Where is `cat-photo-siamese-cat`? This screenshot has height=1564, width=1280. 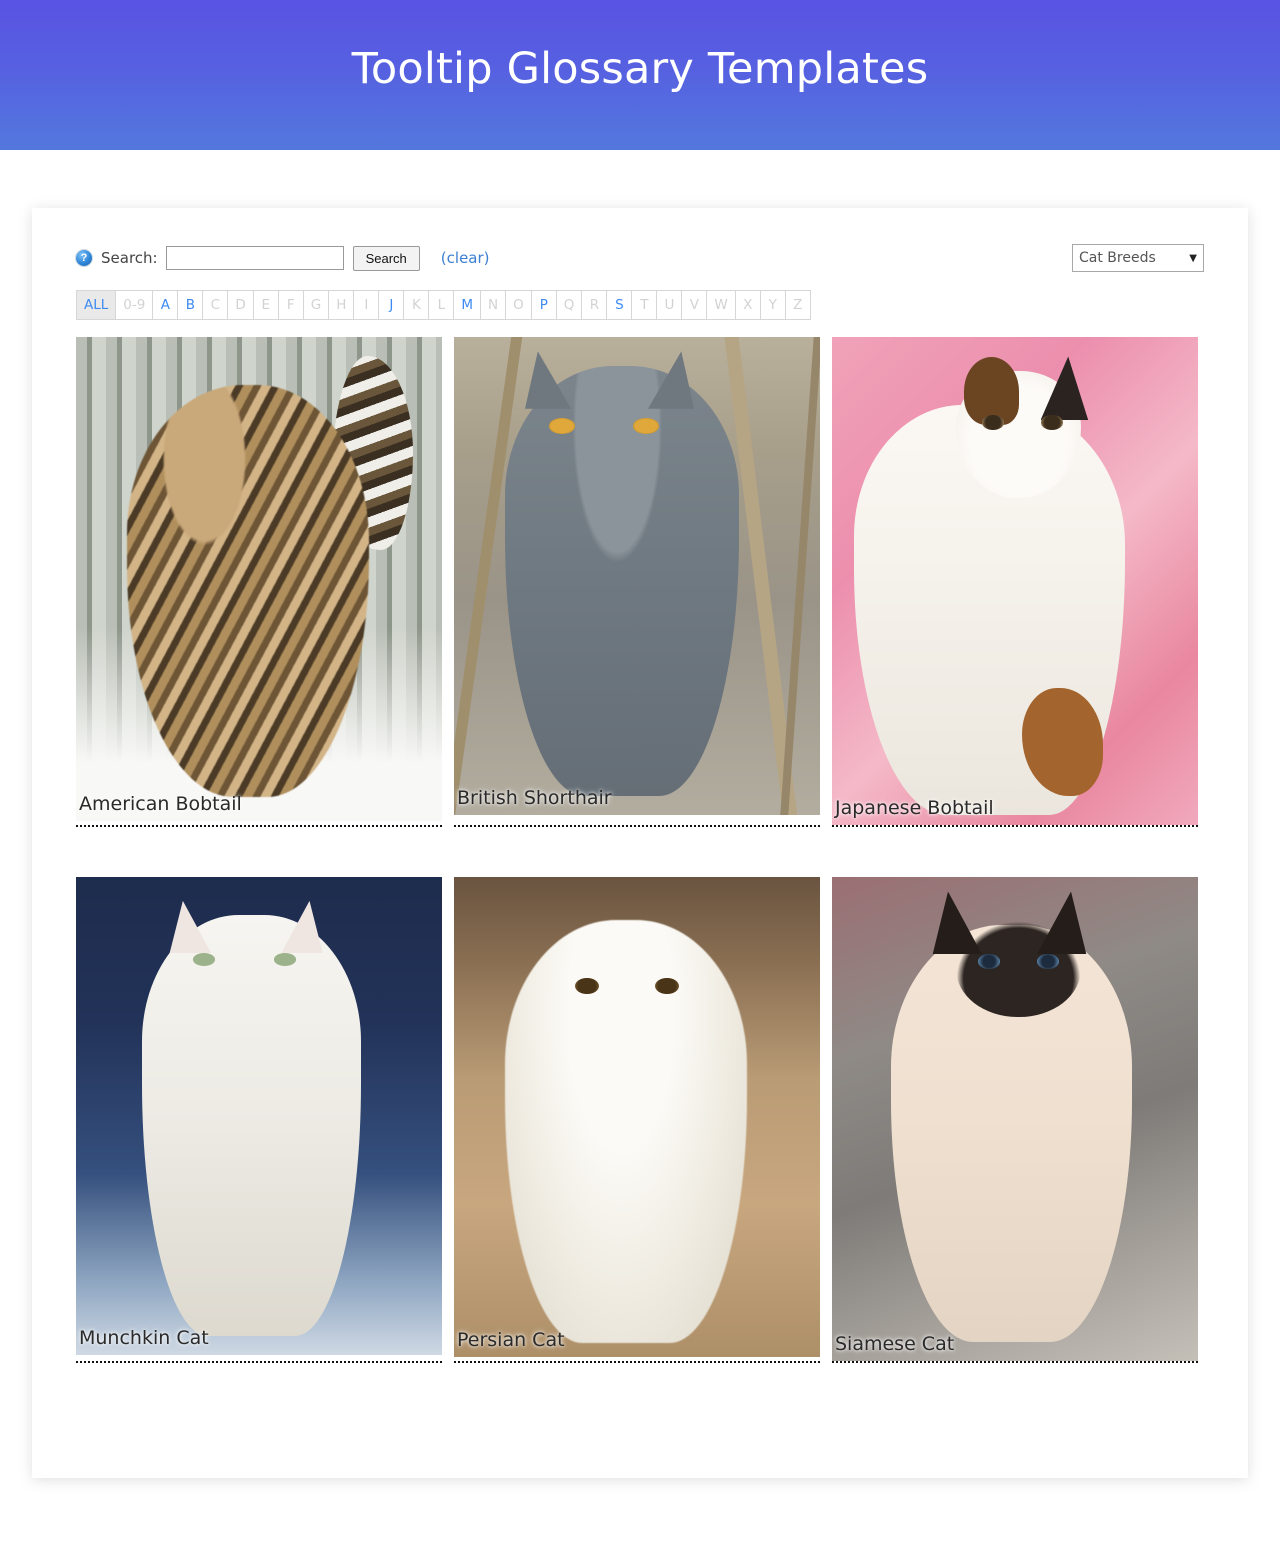
cat-photo-siamese-cat is located at coordinates (1015, 1119).